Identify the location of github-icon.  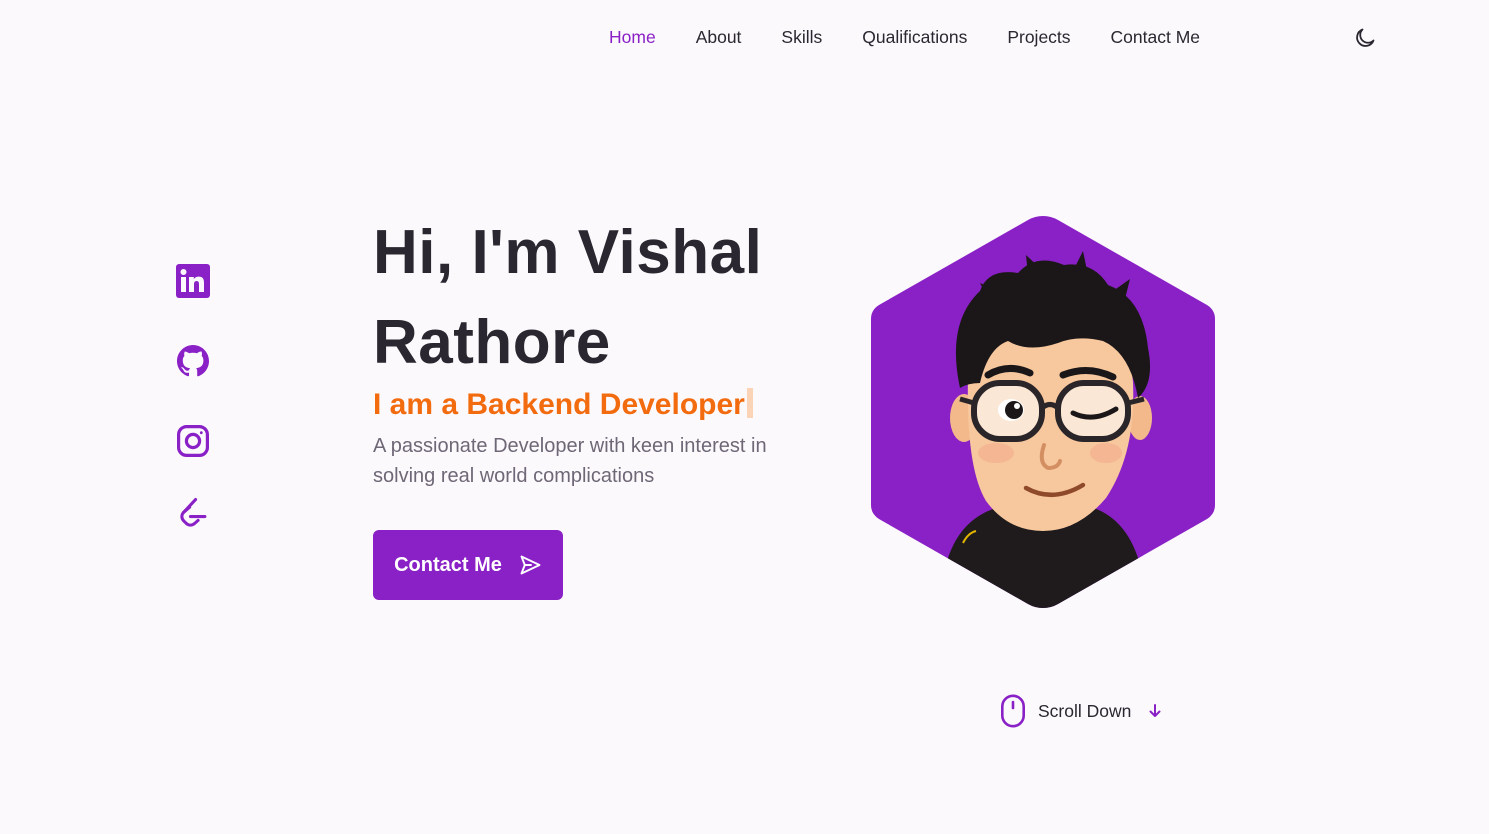
(193, 361).